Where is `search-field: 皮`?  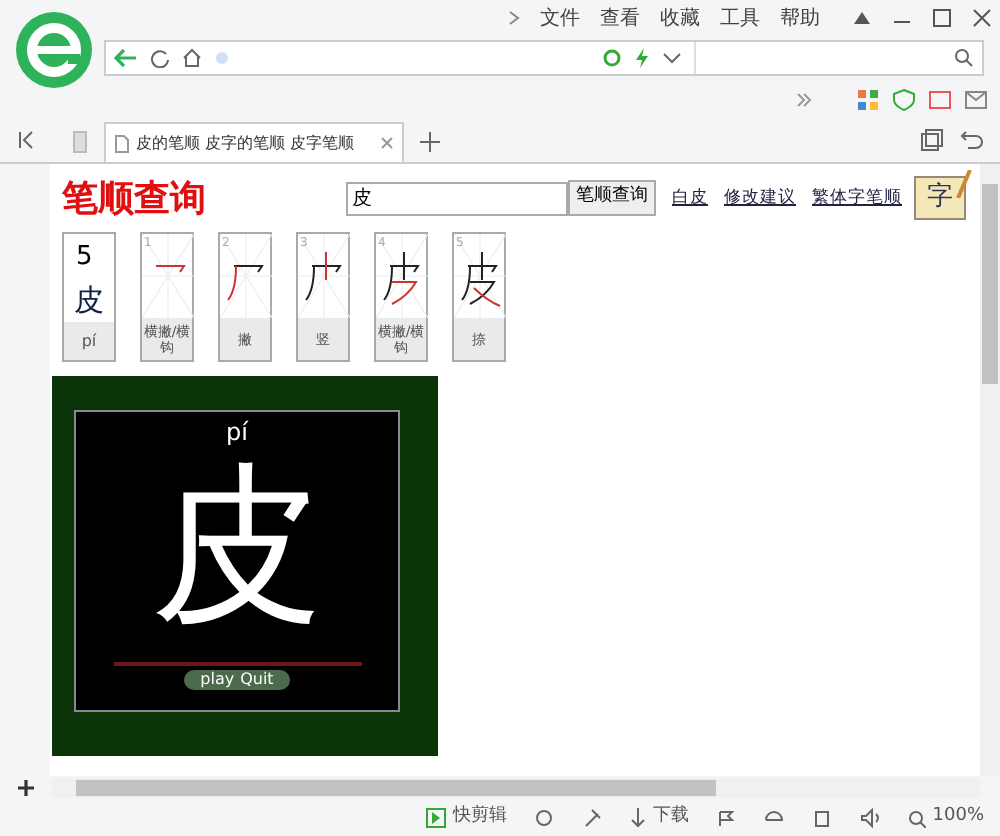
search-field: 皮 is located at coordinates (457, 198).